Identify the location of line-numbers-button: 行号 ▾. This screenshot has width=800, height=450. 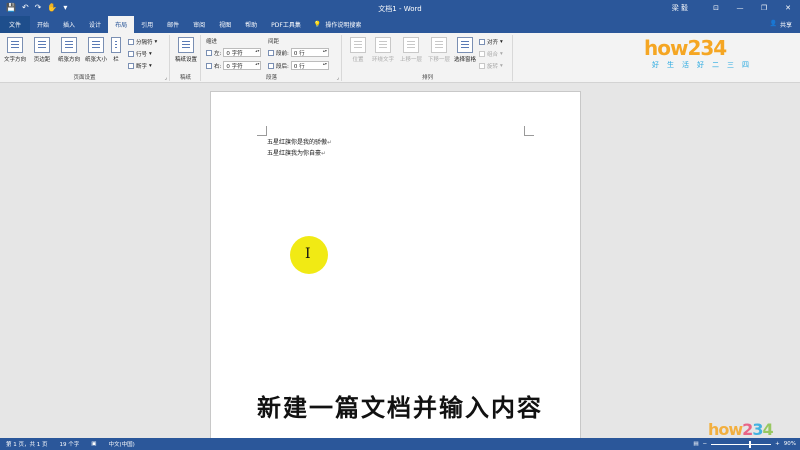
(140, 54).